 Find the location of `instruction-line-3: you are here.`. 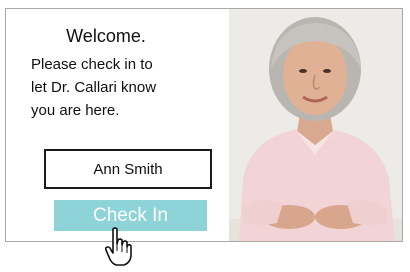

instruction-line-3: you are here. is located at coordinates (75, 110).